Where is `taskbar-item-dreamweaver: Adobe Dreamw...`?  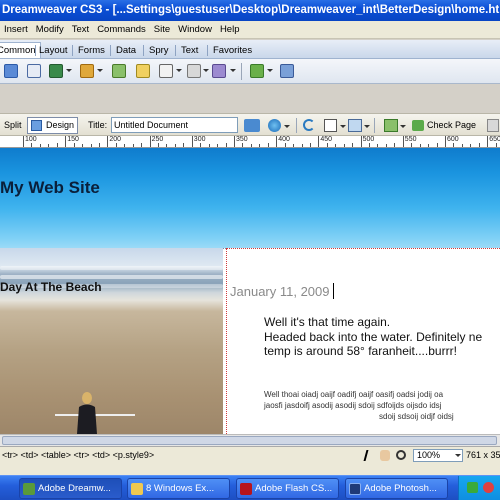 taskbar-item-dreamweaver: Adobe Dreamw... is located at coordinates (70, 488).